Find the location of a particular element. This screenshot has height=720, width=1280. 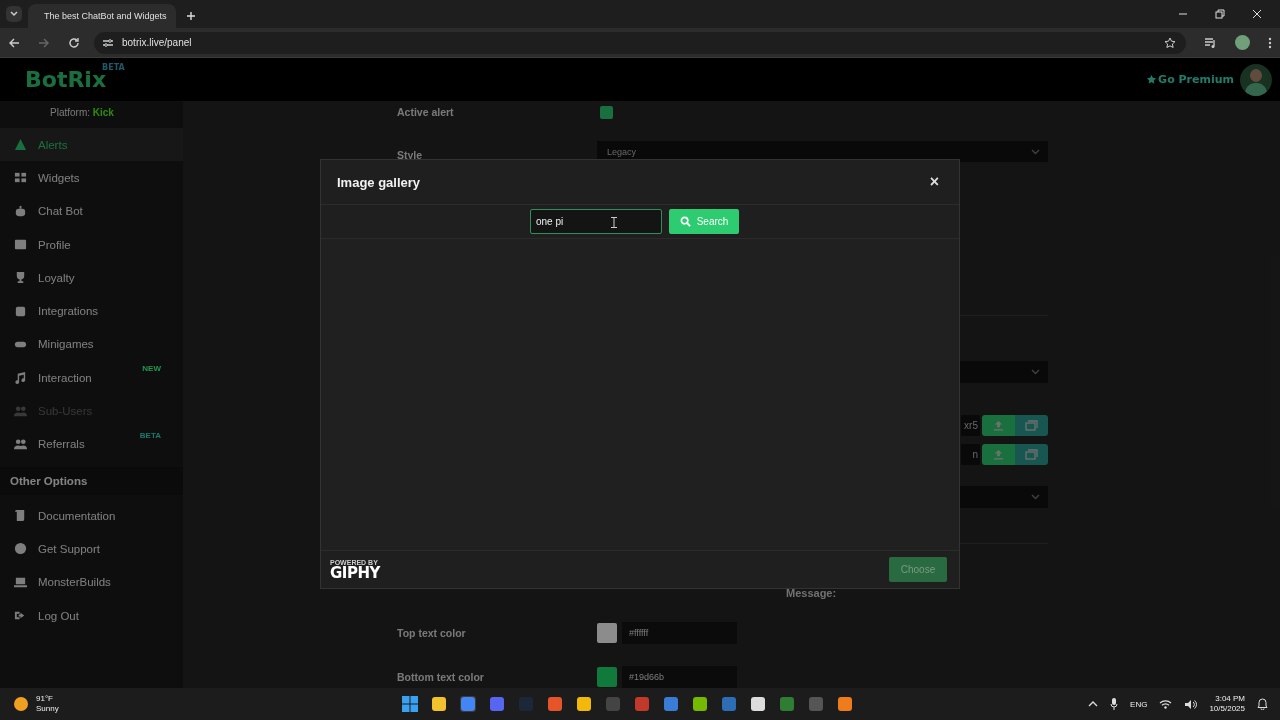

language-indicator: ENG is located at coordinates (1139, 704).